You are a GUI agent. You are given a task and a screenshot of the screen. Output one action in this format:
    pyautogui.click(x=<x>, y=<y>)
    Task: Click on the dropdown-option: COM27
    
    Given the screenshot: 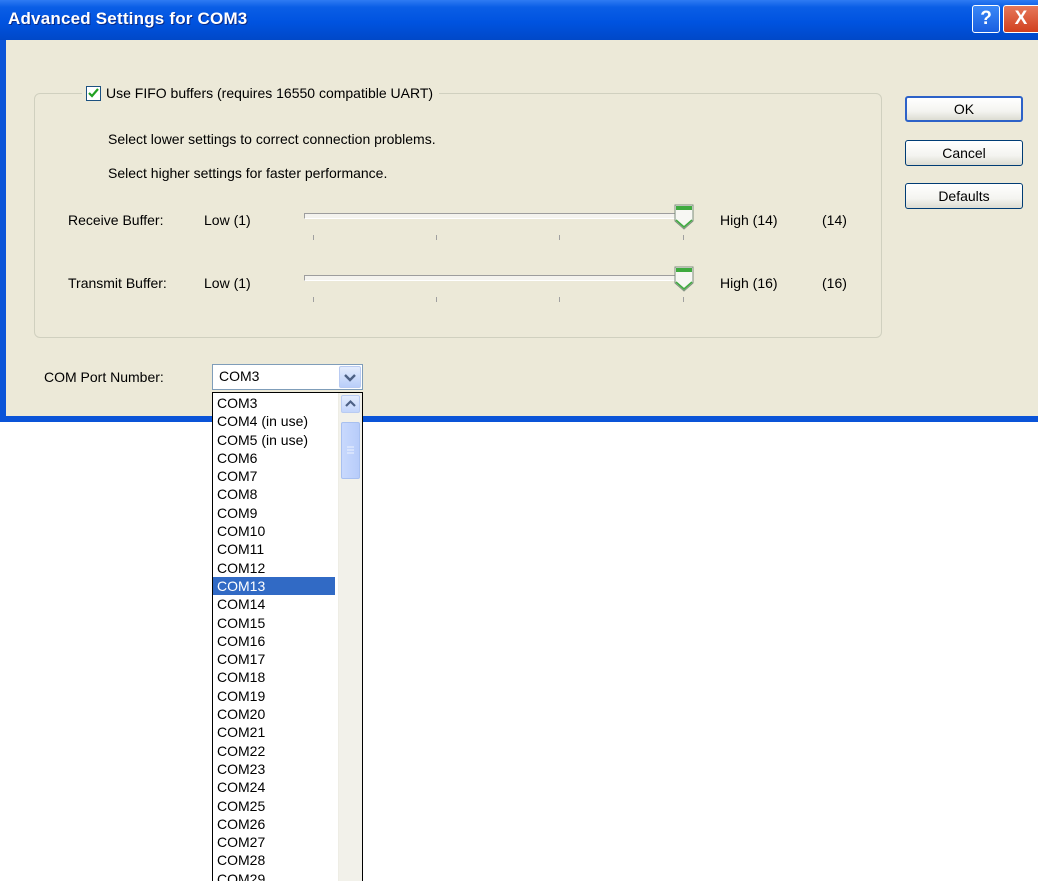 What is the action you would take?
    pyautogui.click(x=274, y=842)
    